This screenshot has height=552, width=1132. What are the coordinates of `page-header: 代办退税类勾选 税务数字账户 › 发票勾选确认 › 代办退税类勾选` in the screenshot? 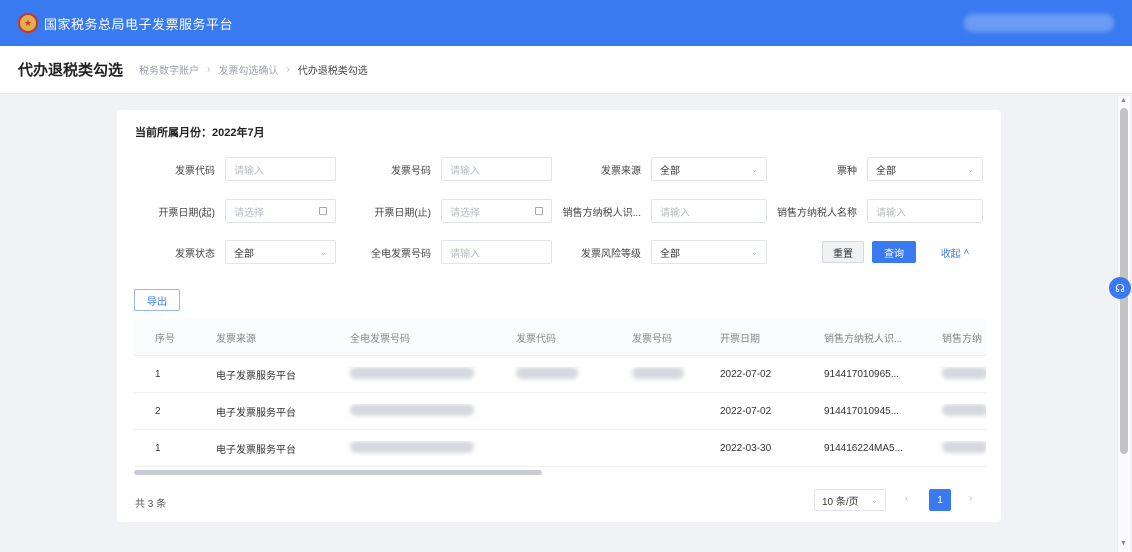 It's located at (566, 70).